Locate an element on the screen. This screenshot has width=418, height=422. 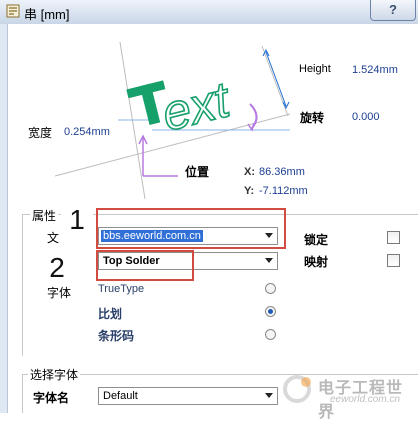
font-name-value: Default is located at coordinates (120, 396).